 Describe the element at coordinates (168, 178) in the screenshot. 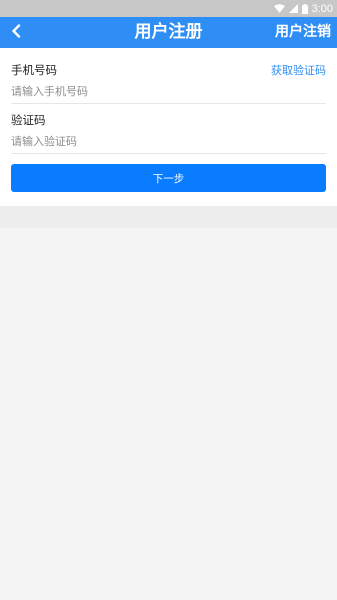

I see `next-button: 下一步` at that location.